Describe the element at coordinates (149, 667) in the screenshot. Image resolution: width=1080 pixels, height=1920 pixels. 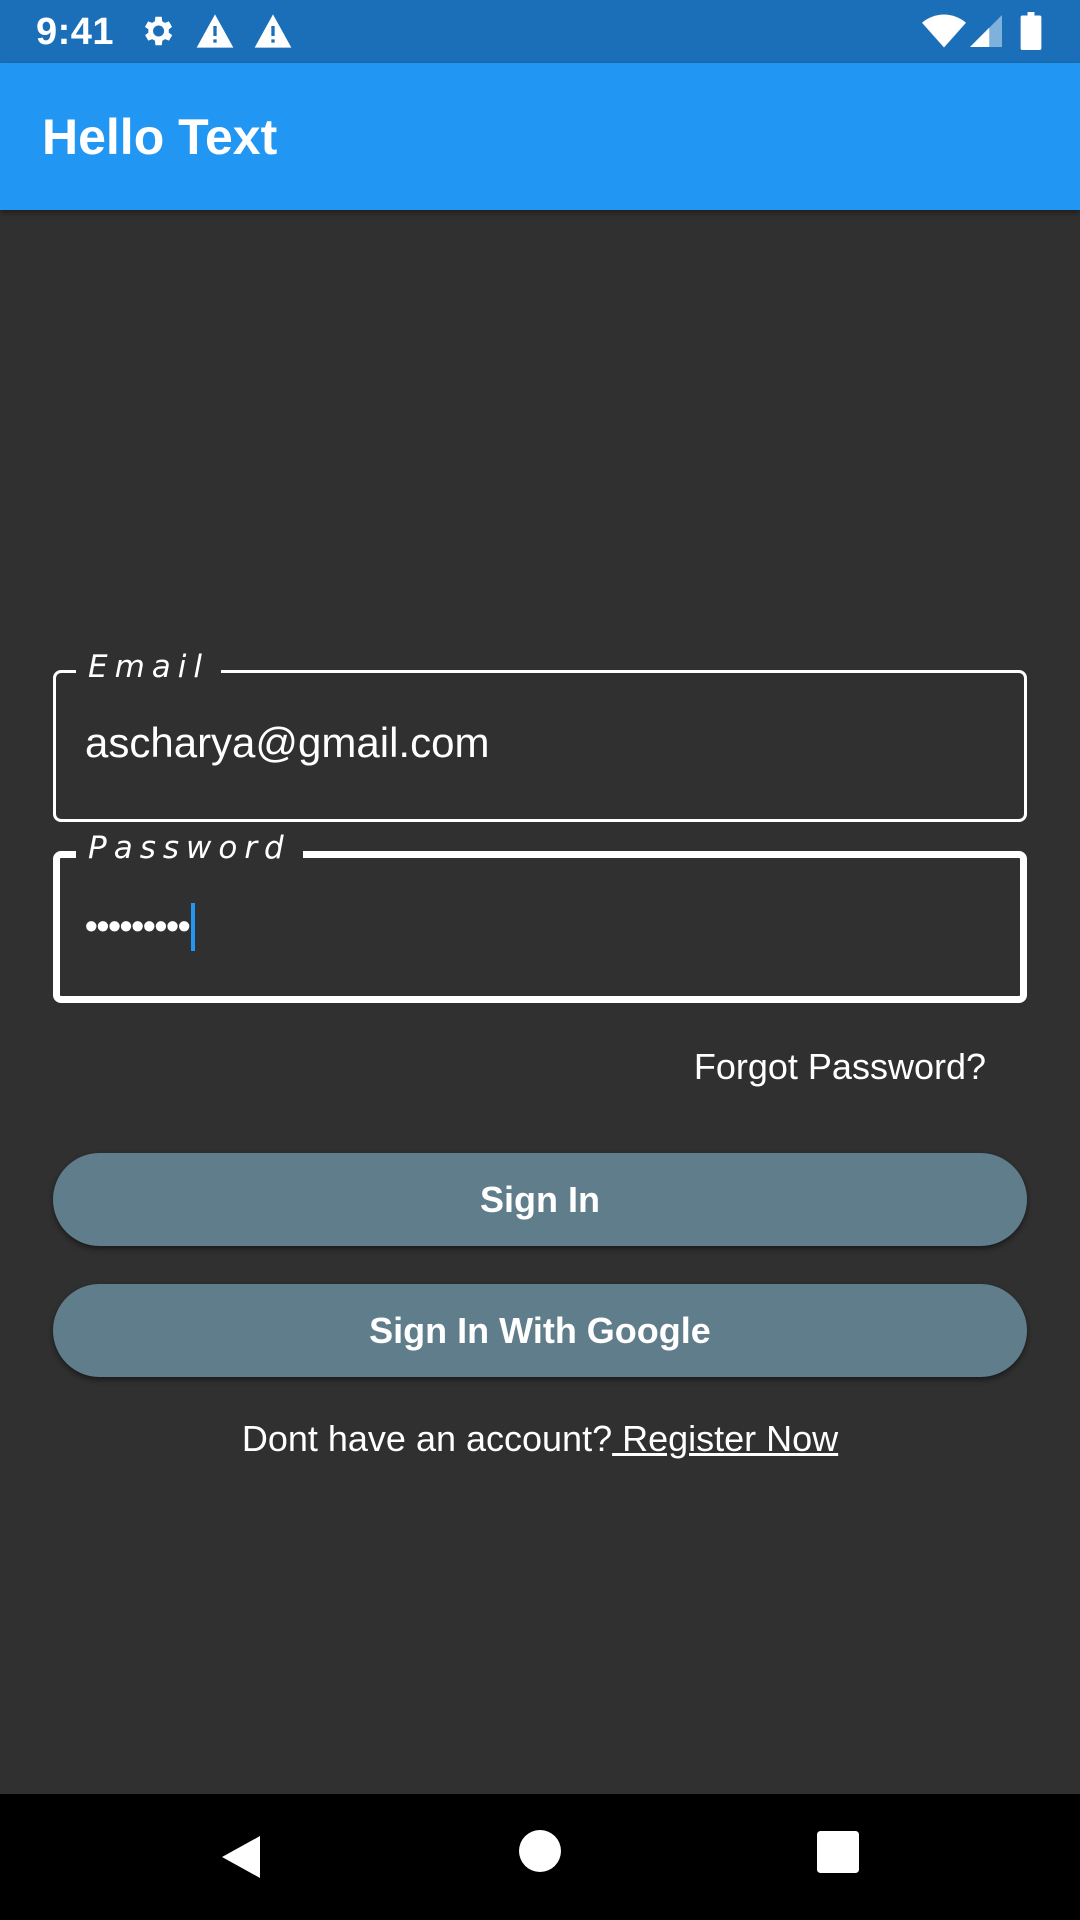
I see `email-field-label: Email` at that location.